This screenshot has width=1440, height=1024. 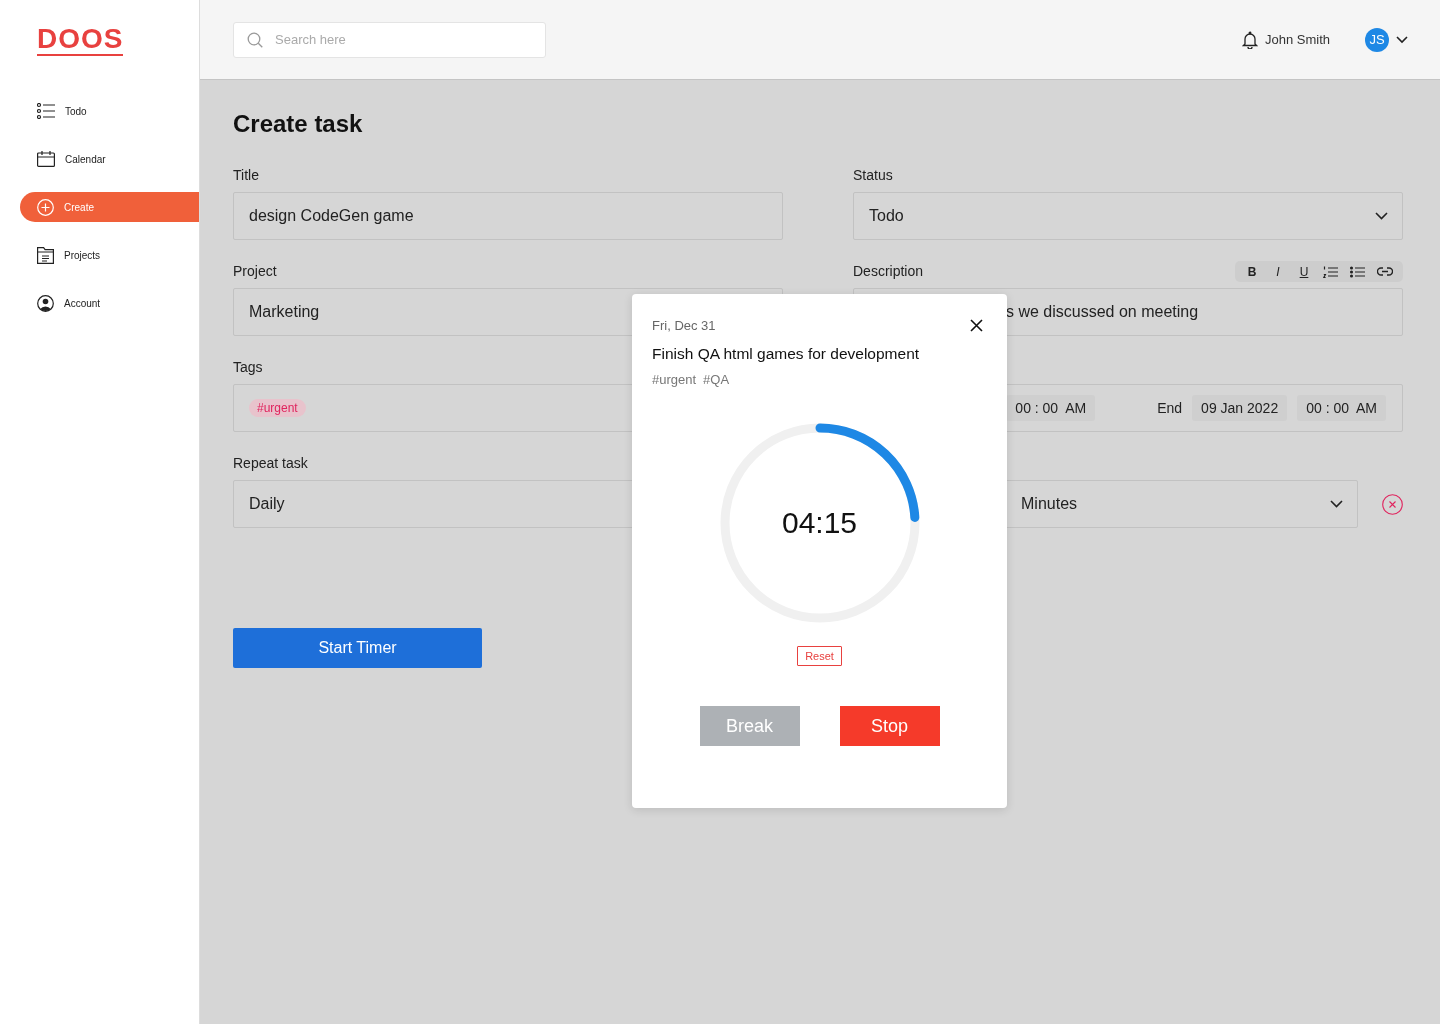 I want to click on reset-button: Reset, so click(x=819, y=656).